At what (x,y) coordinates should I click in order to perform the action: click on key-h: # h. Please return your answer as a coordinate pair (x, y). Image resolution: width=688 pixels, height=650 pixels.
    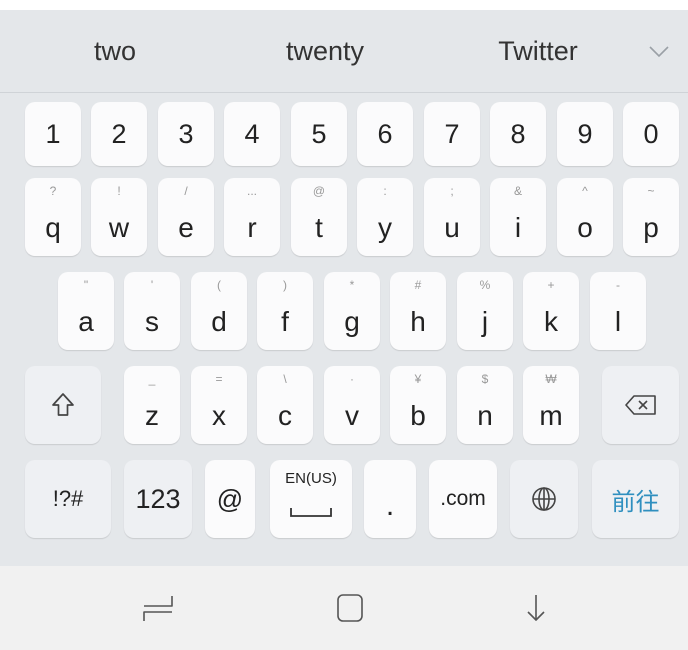
    Looking at the image, I should click on (418, 311).